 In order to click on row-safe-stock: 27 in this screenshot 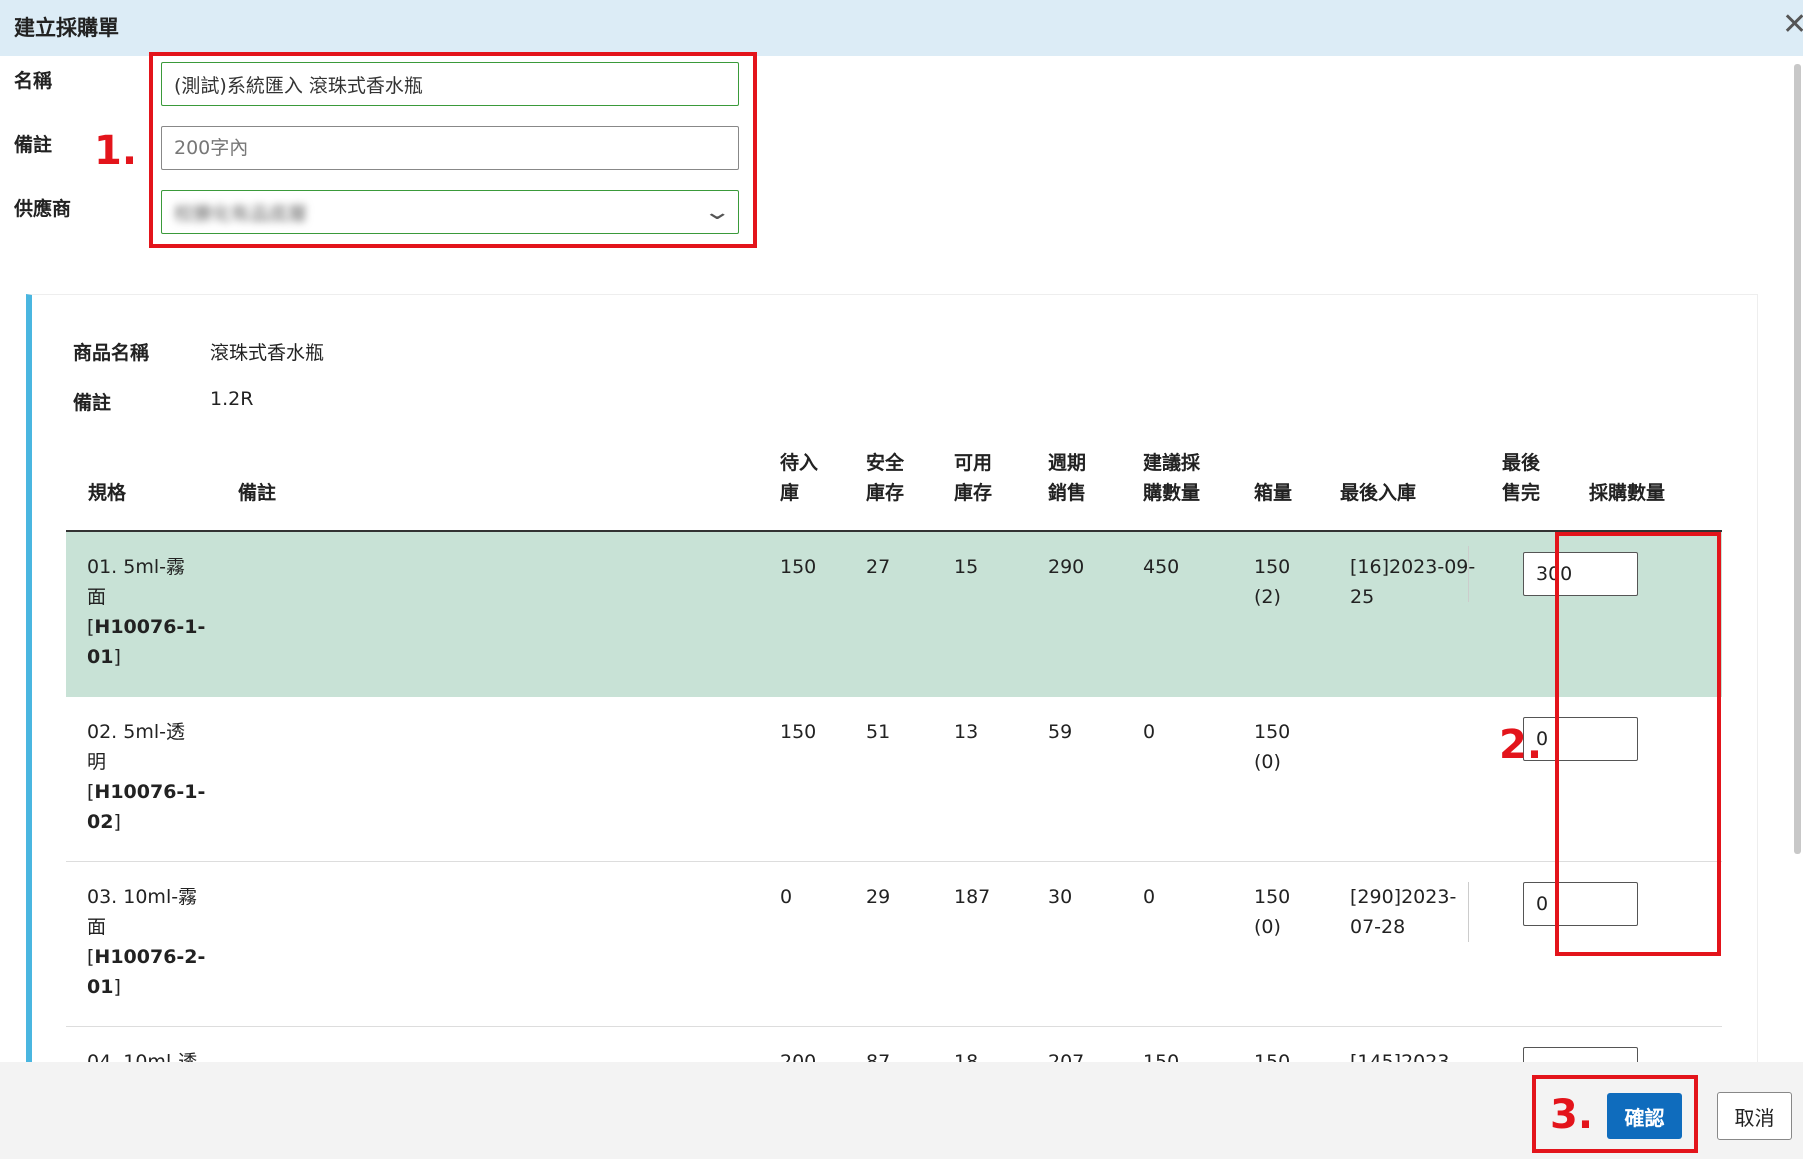, I will do `click(878, 567)`.